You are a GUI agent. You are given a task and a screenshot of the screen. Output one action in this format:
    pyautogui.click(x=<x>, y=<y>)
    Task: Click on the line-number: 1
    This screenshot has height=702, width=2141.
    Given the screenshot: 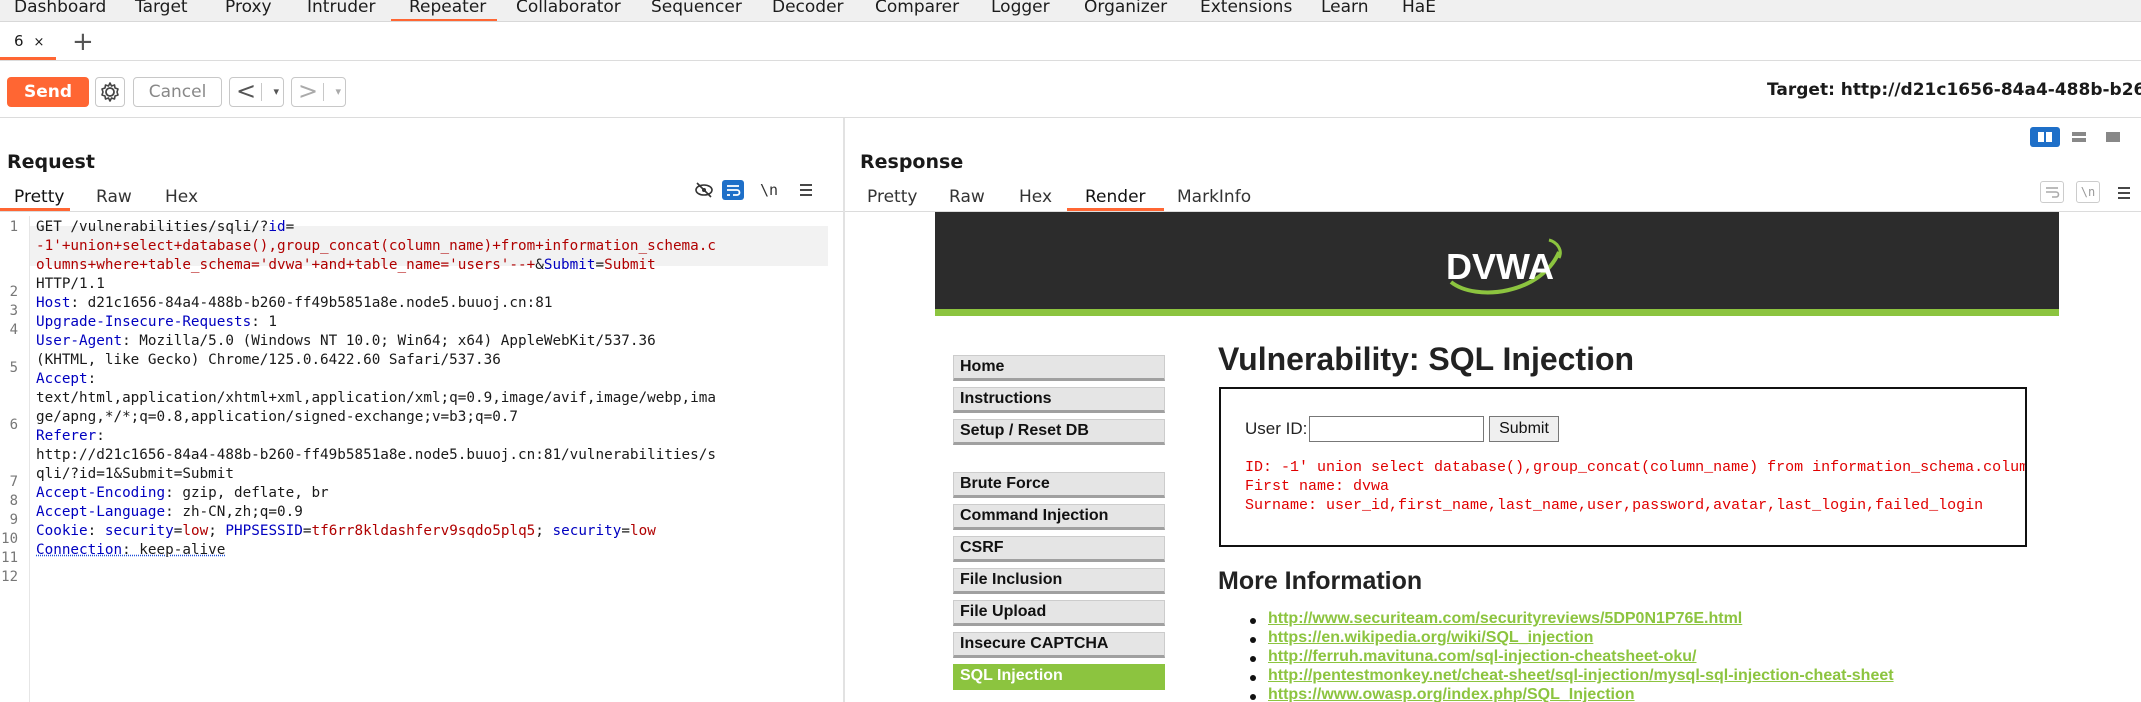 What is the action you would take?
    pyautogui.click(x=13, y=227)
    